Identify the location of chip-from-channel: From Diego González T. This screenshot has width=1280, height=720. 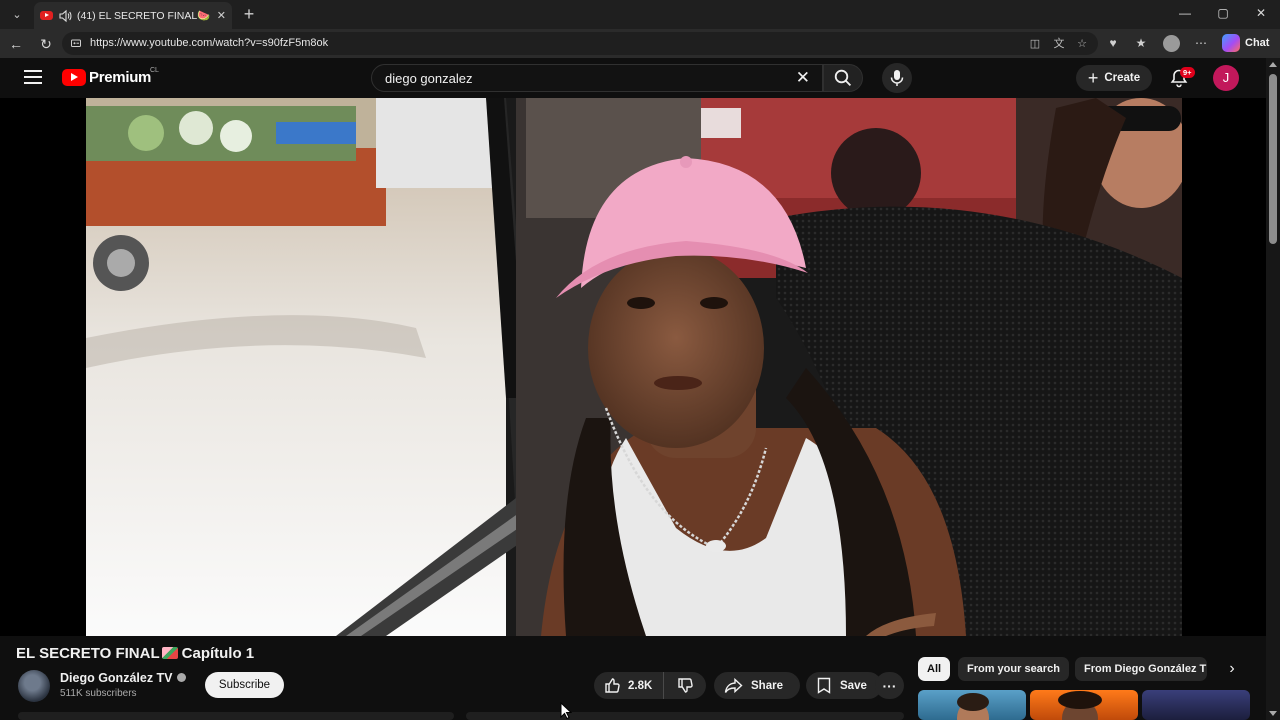
(1141, 669).